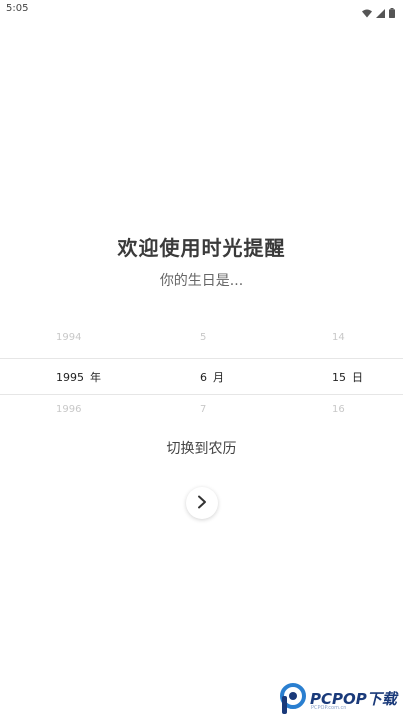 The width and height of the screenshot is (403, 720). What do you see at coordinates (201, 358) in the screenshot?
I see `selection-divider-top` at bounding box center [201, 358].